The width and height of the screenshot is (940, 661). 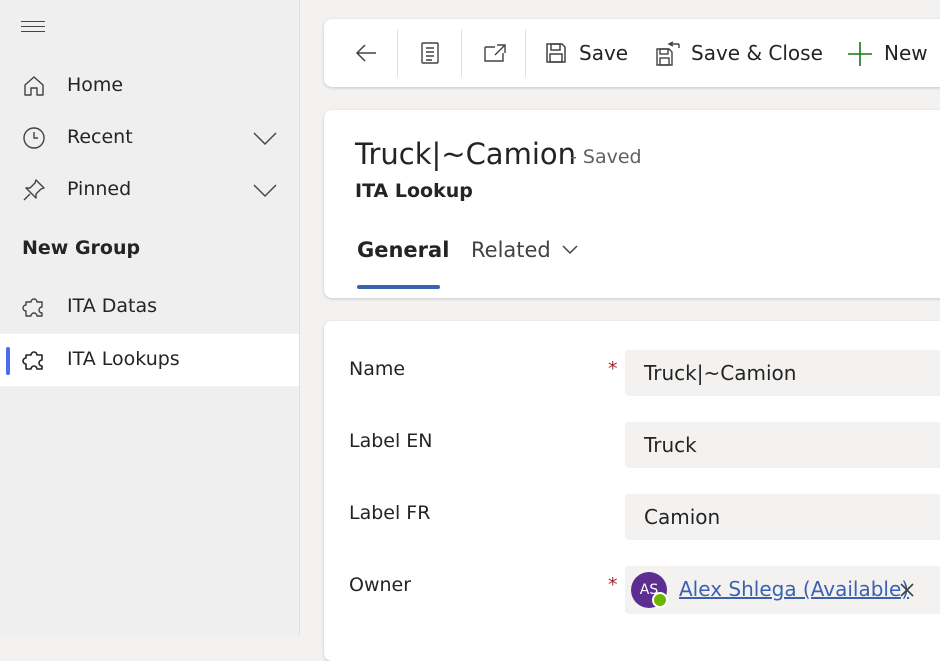 What do you see at coordinates (906, 53) in the screenshot?
I see `new-label: New` at bounding box center [906, 53].